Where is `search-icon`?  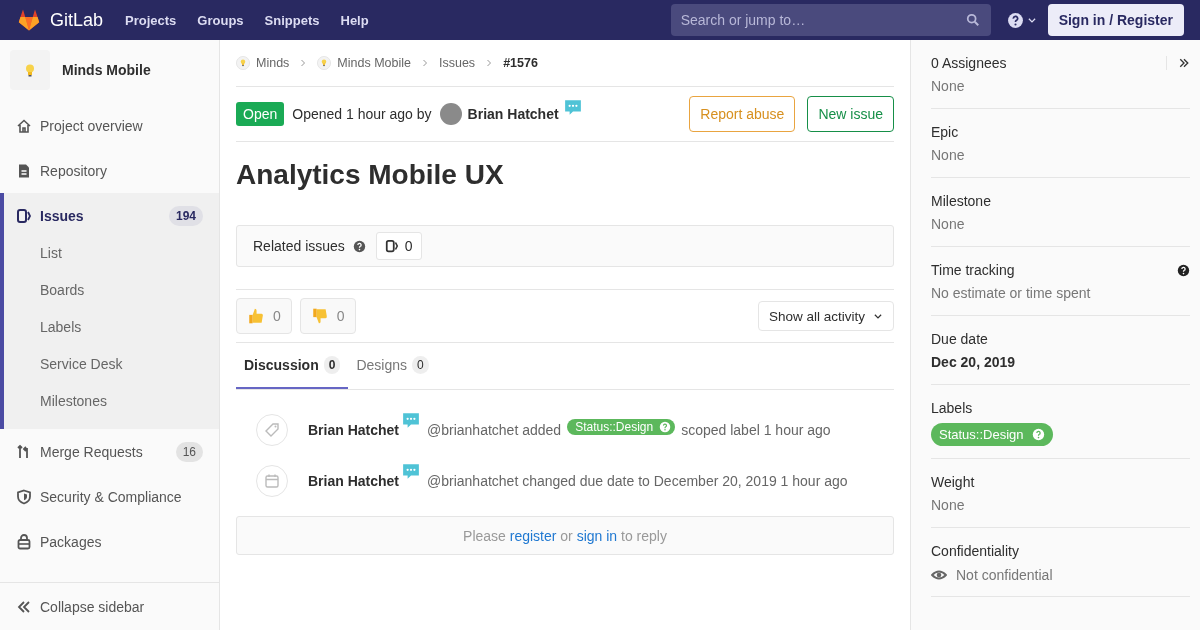 search-icon is located at coordinates (972, 20).